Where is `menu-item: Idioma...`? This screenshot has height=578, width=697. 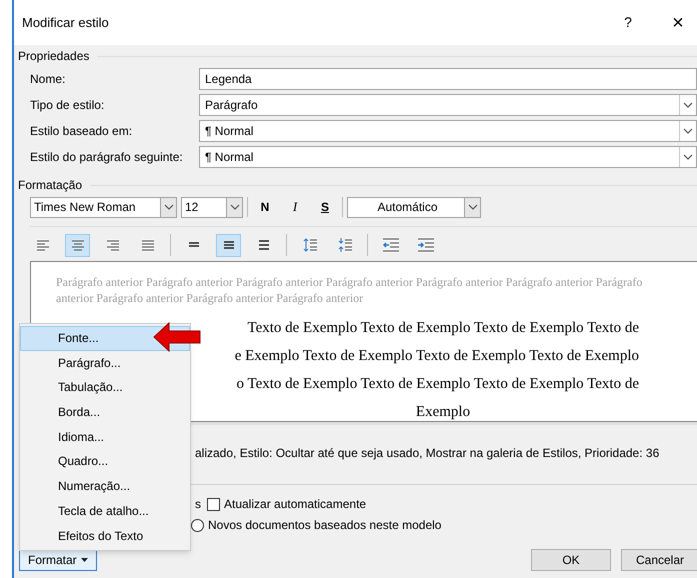 menu-item: Idioma... is located at coordinates (105, 437).